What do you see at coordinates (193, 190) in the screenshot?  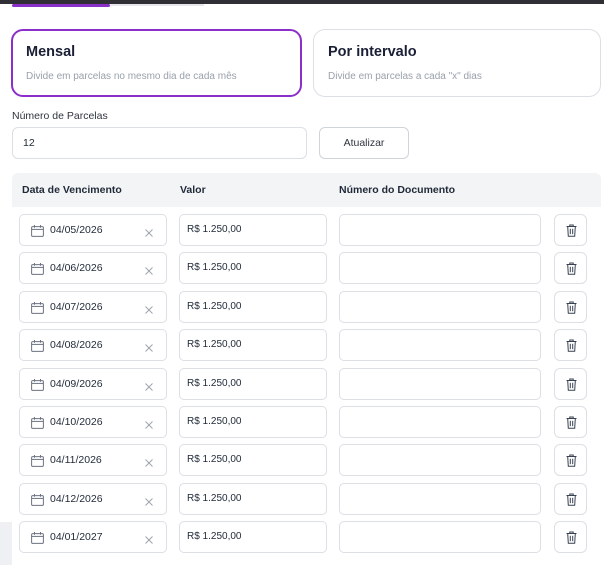 I see `column-header-value: Valor` at bounding box center [193, 190].